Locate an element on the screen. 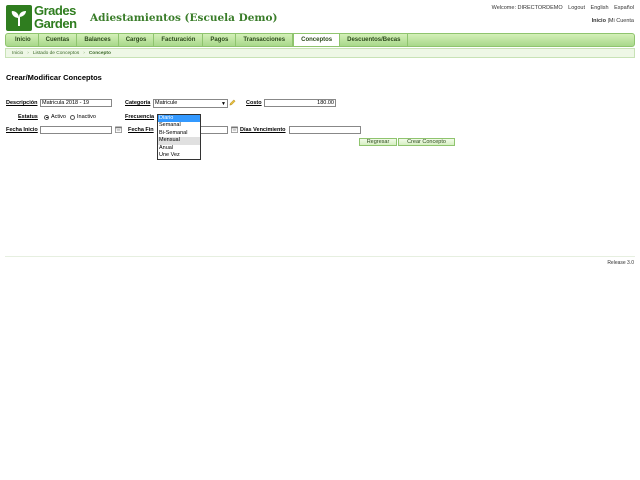  inicio-link: Inicio is located at coordinates (599, 21).